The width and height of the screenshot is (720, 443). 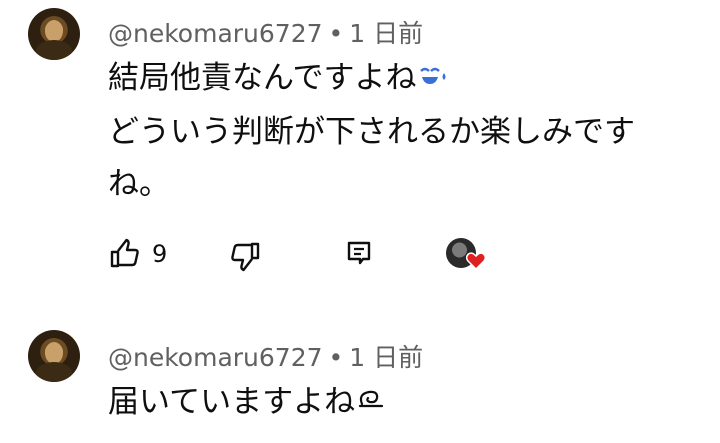 I want to click on swirl-emoji-icon, so click(x=372, y=404).